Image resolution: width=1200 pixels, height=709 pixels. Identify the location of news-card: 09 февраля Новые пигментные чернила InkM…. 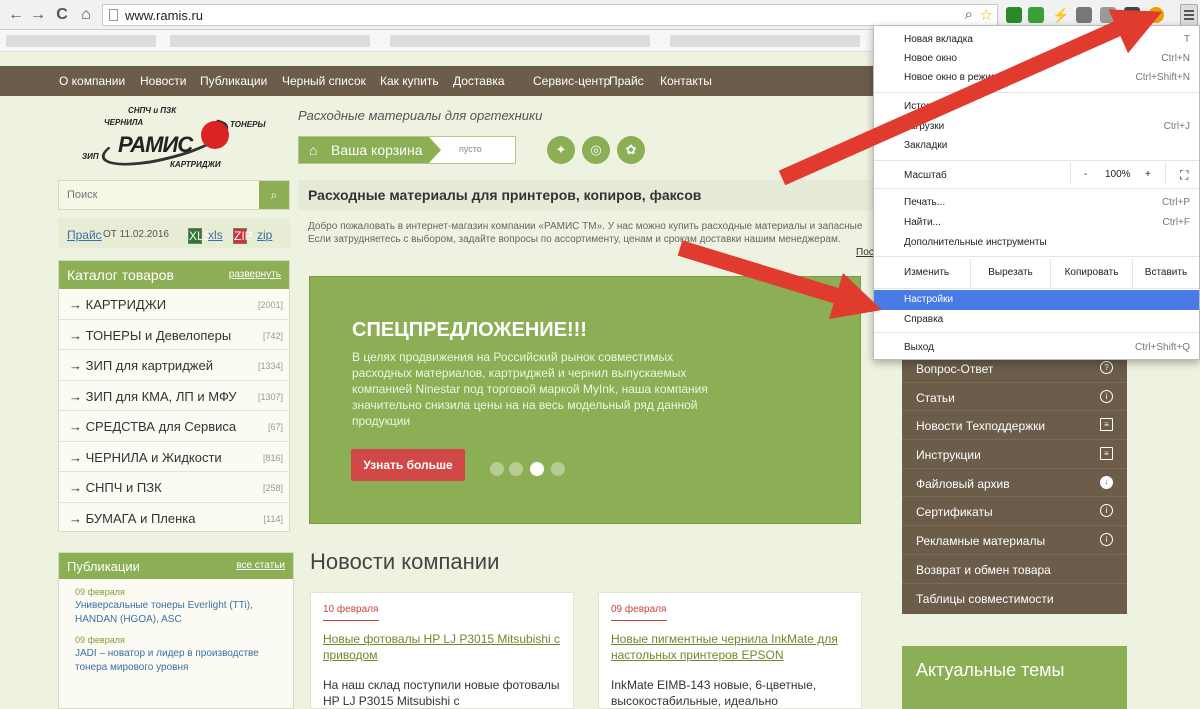
(730, 650).